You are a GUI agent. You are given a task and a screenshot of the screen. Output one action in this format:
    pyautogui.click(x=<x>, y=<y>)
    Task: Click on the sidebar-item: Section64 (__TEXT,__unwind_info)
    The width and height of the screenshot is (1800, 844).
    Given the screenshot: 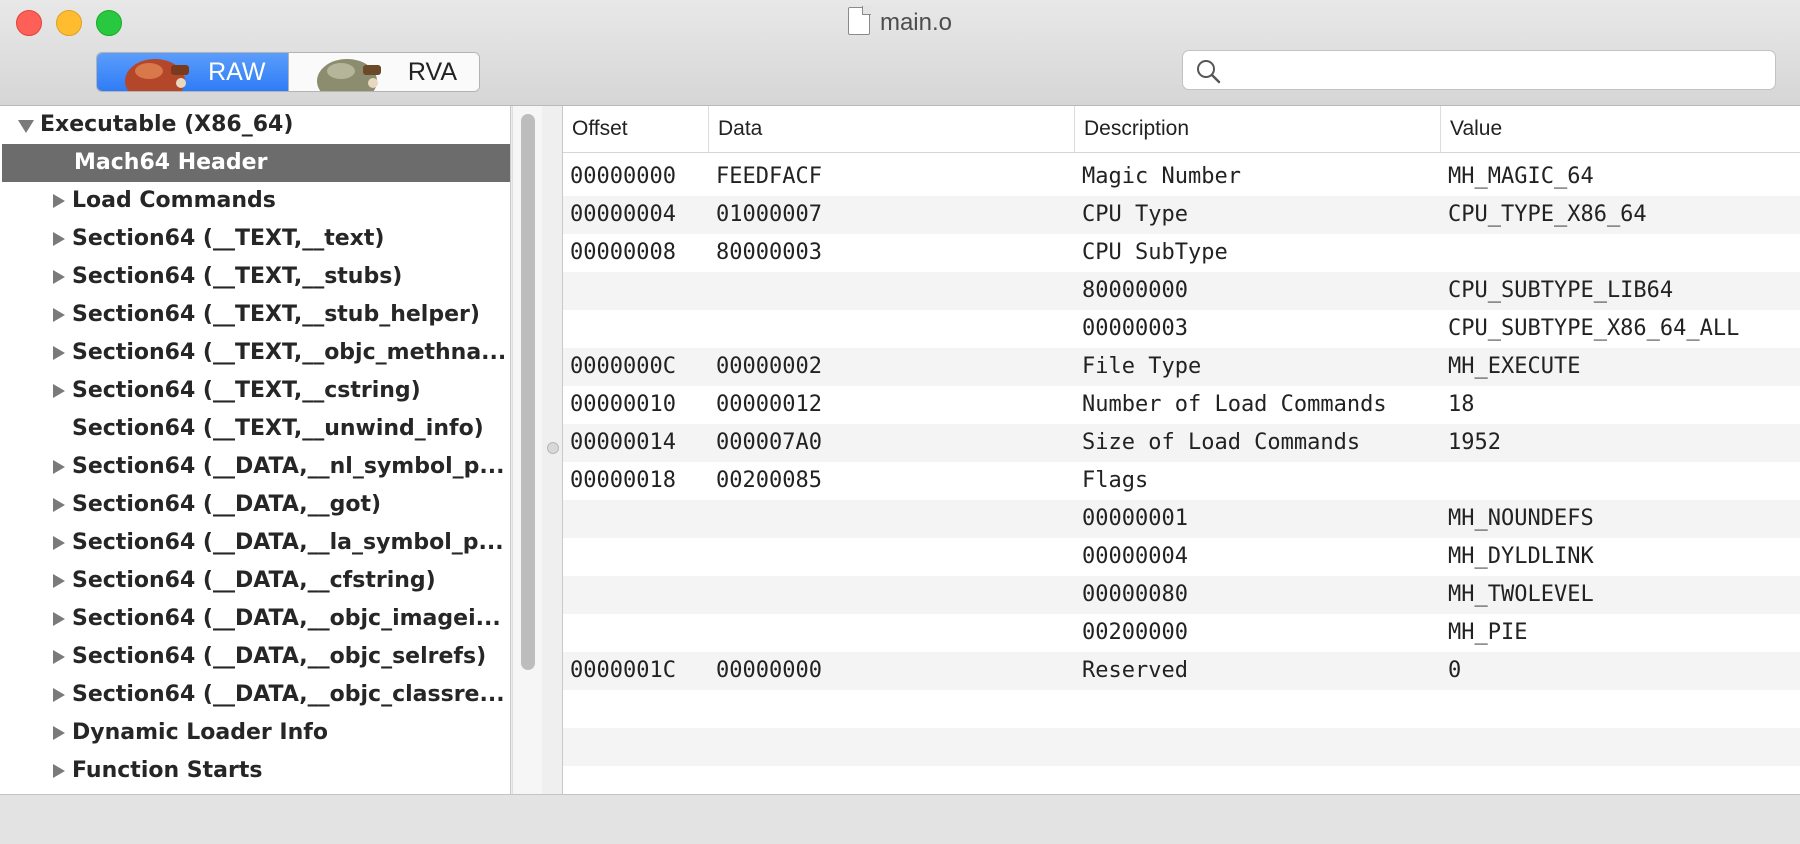 What is the action you would take?
    pyautogui.click(x=255, y=429)
    